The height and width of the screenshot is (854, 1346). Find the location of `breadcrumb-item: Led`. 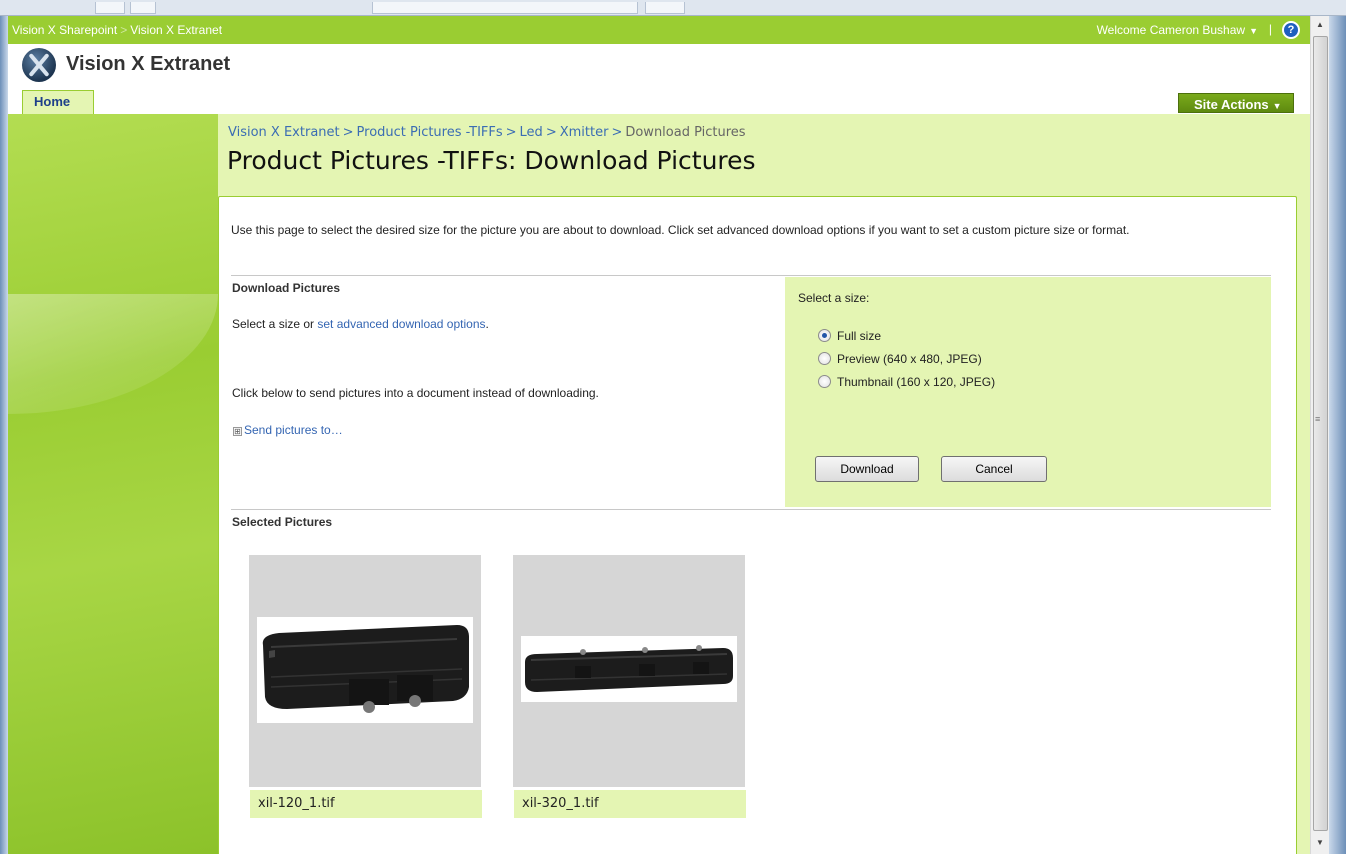

breadcrumb-item: Led is located at coordinates (531, 132).